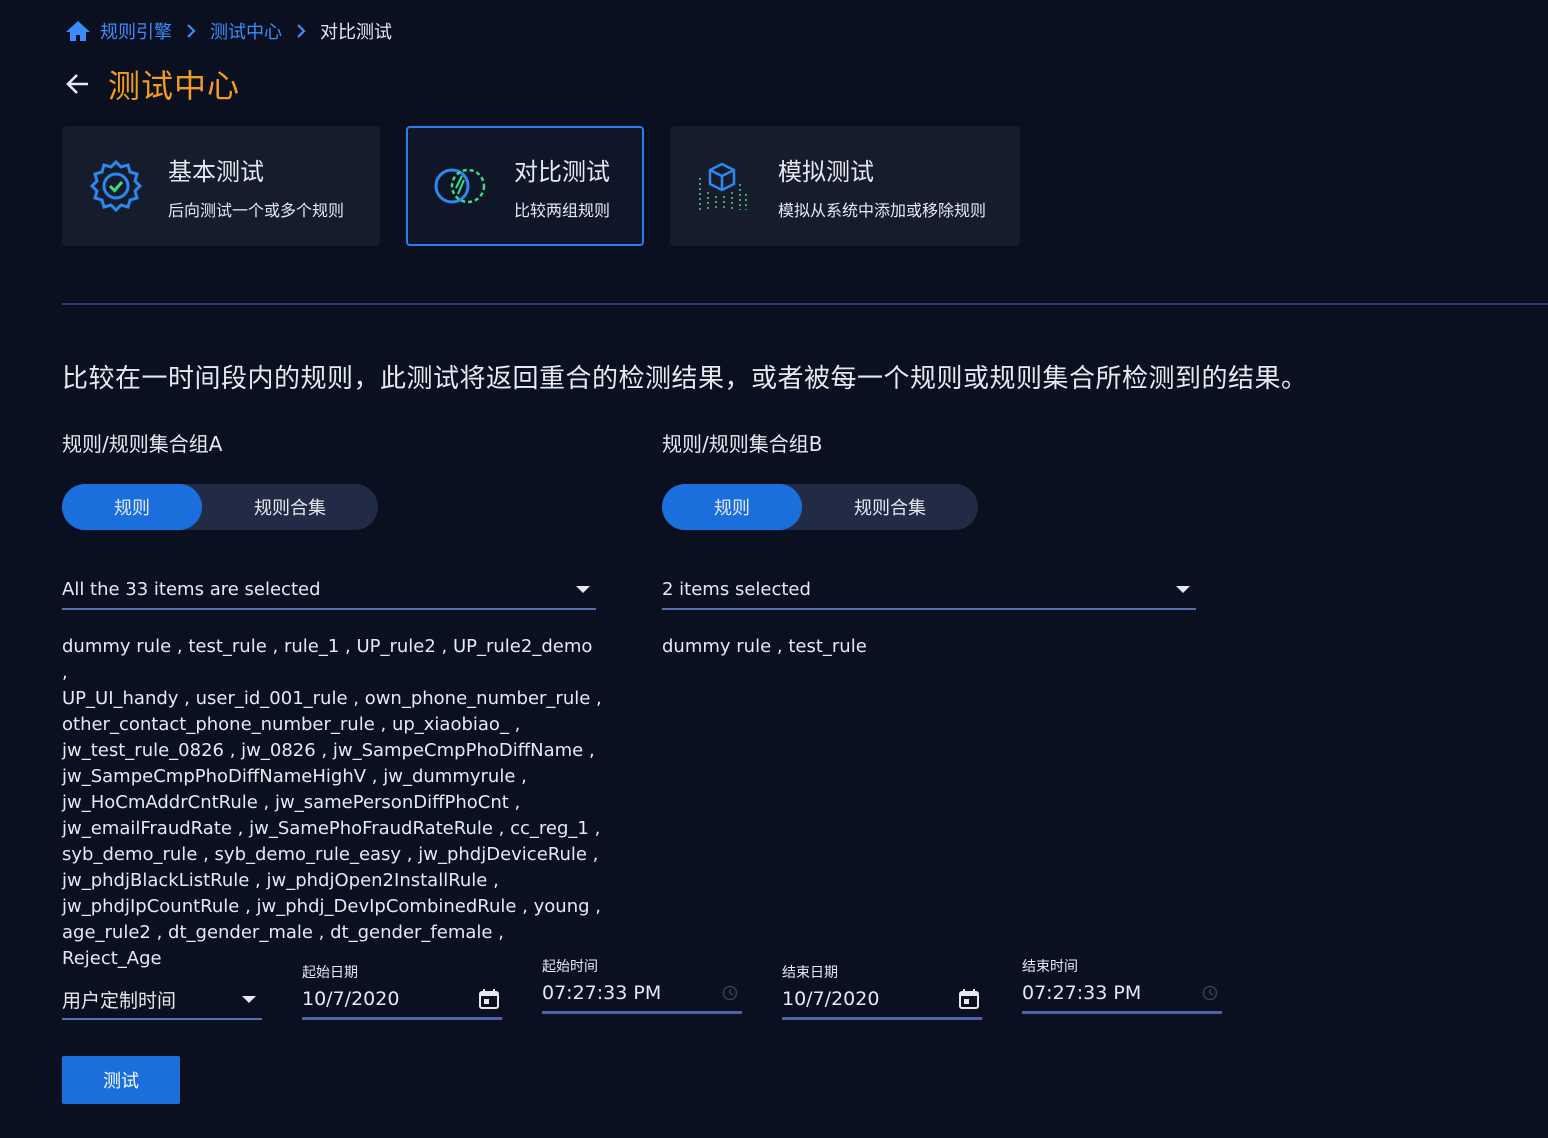 Image resolution: width=1548 pixels, height=1138 pixels. I want to click on group-b-select-value: 2 items selected, so click(736, 589).